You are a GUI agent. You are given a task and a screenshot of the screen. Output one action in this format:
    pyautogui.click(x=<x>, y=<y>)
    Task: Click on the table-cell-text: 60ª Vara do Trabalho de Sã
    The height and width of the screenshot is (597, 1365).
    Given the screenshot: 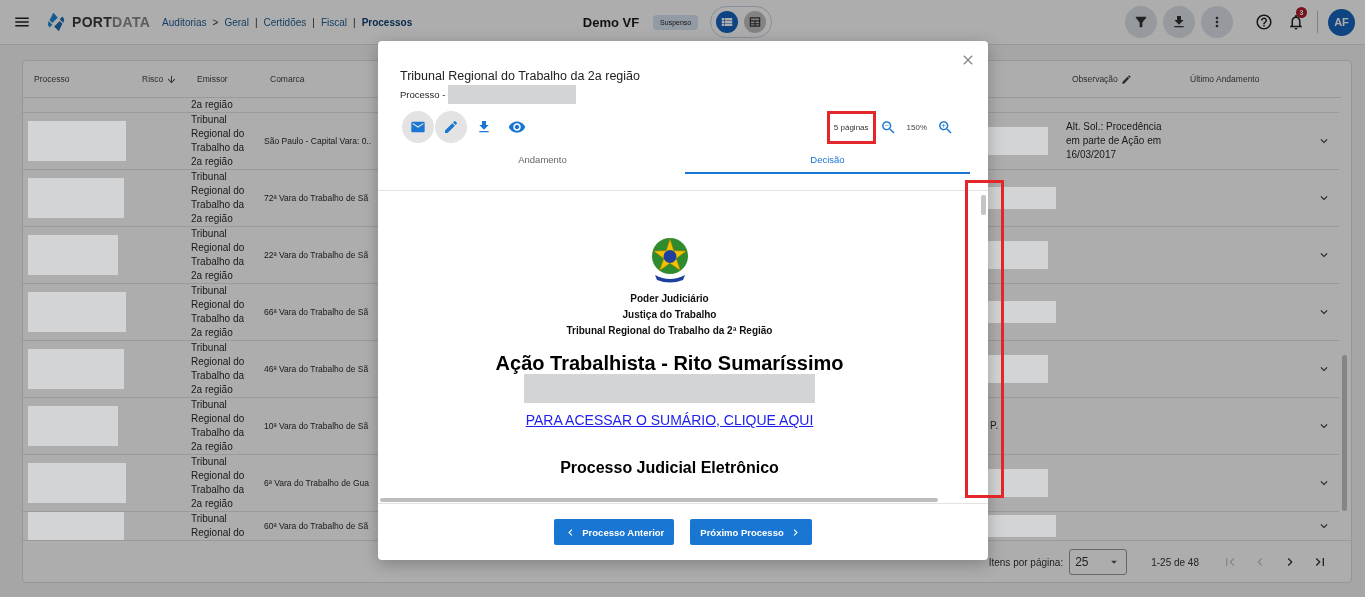 What is the action you would take?
    pyautogui.click(x=316, y=526)
    